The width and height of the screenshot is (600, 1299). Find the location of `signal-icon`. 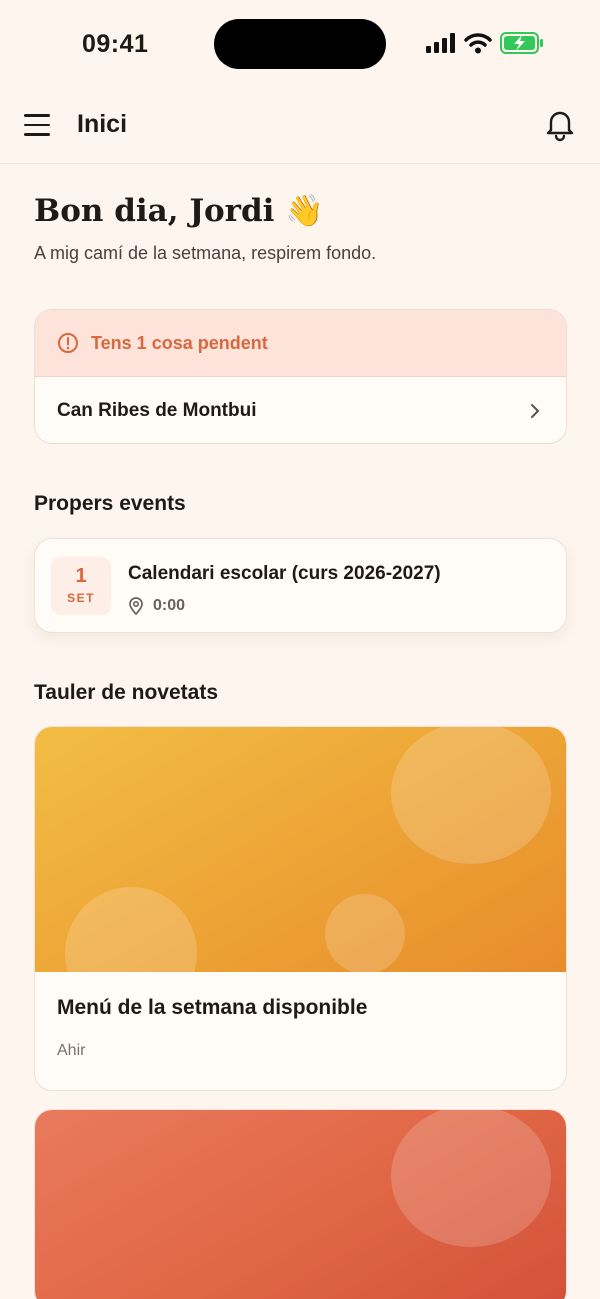

signal-icon is located at coordinates (440, 43).